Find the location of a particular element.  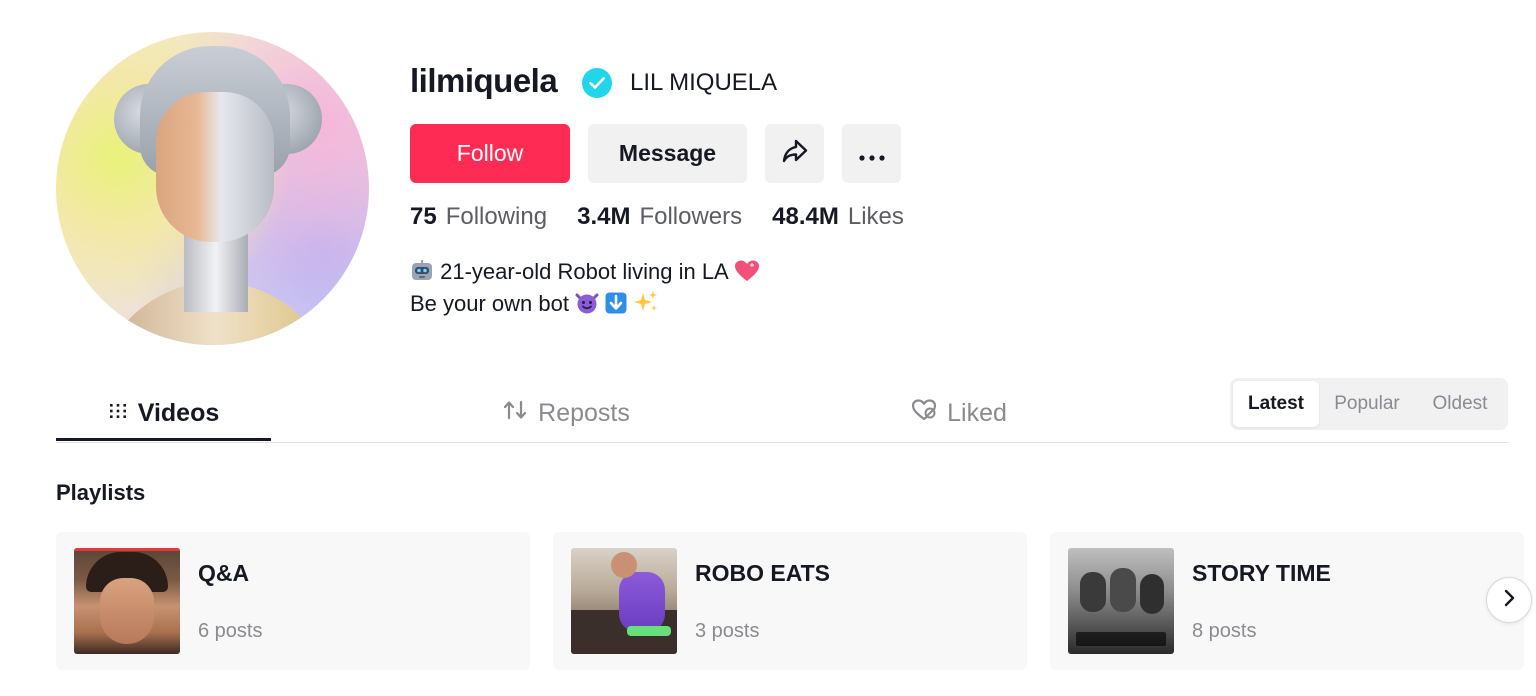

follow-button: Follow is located at coordinates (490, 153).